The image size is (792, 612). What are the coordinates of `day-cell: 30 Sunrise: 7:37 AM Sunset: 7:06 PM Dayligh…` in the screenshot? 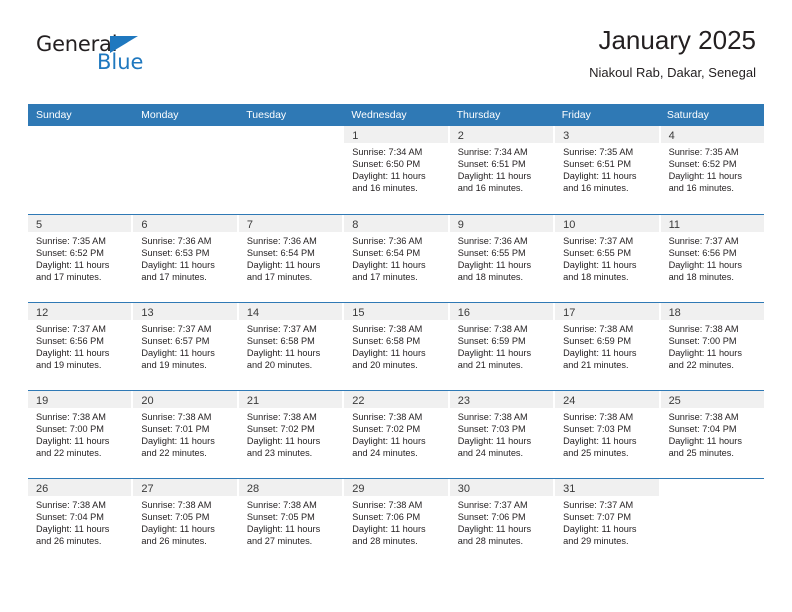 It's located at (501, 522).